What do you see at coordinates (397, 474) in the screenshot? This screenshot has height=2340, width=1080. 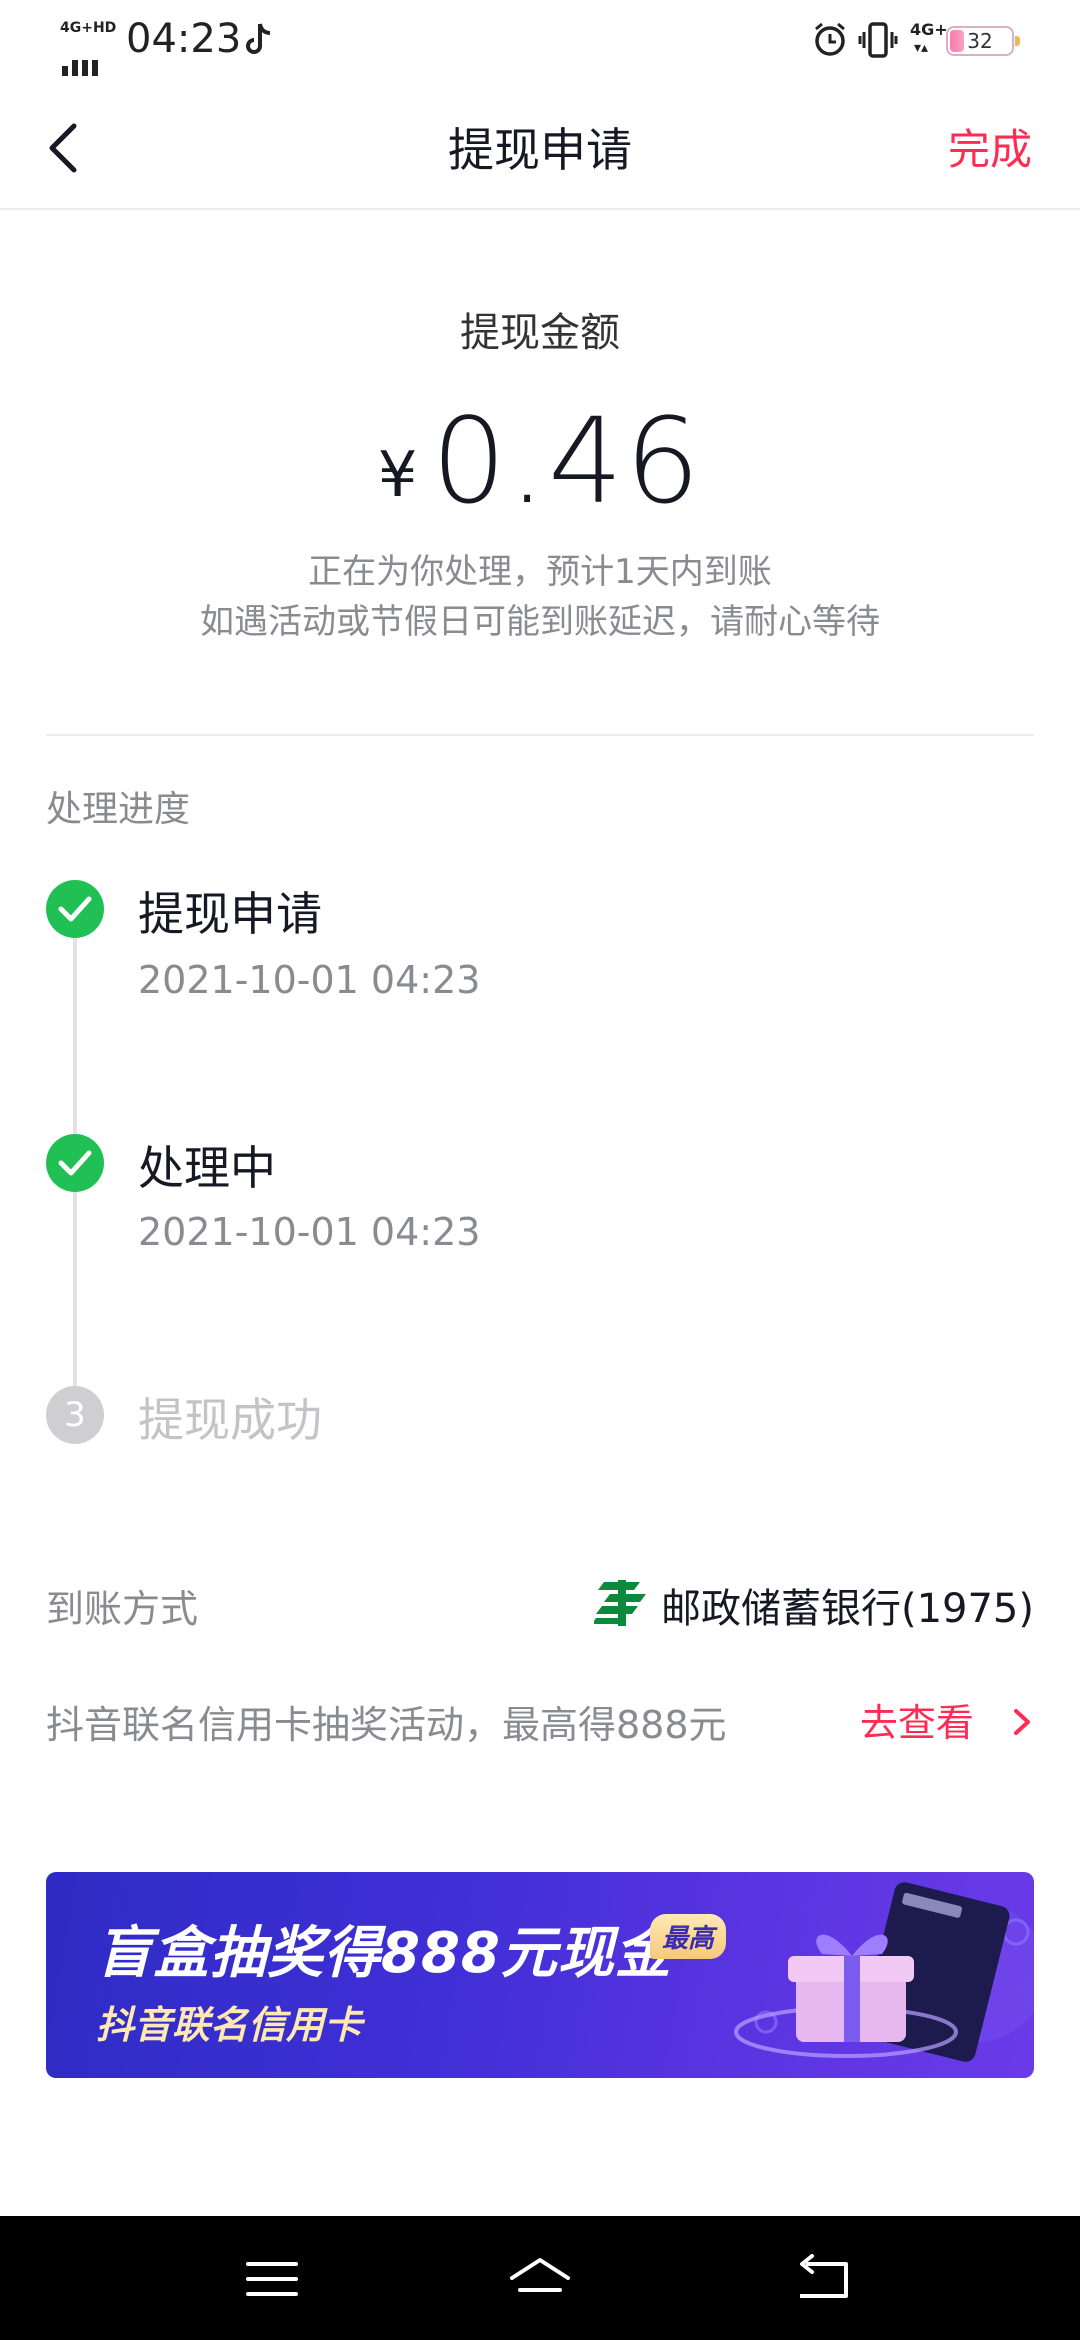 I see `currency-symbol: ¥` at bounding box center [397, 474].